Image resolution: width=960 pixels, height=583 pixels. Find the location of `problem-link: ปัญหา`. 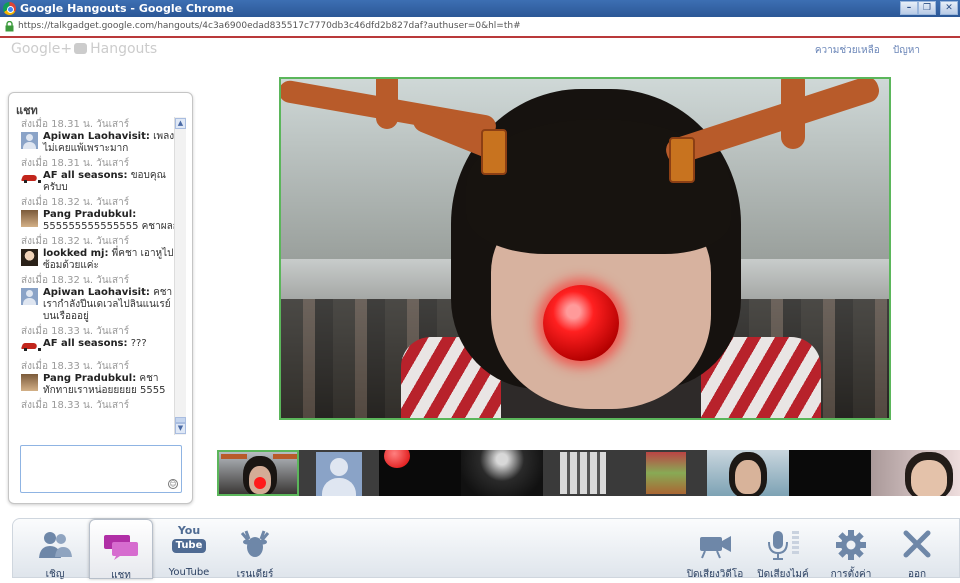

problem-link: ปัญหา is located at coordinates (906, 50).